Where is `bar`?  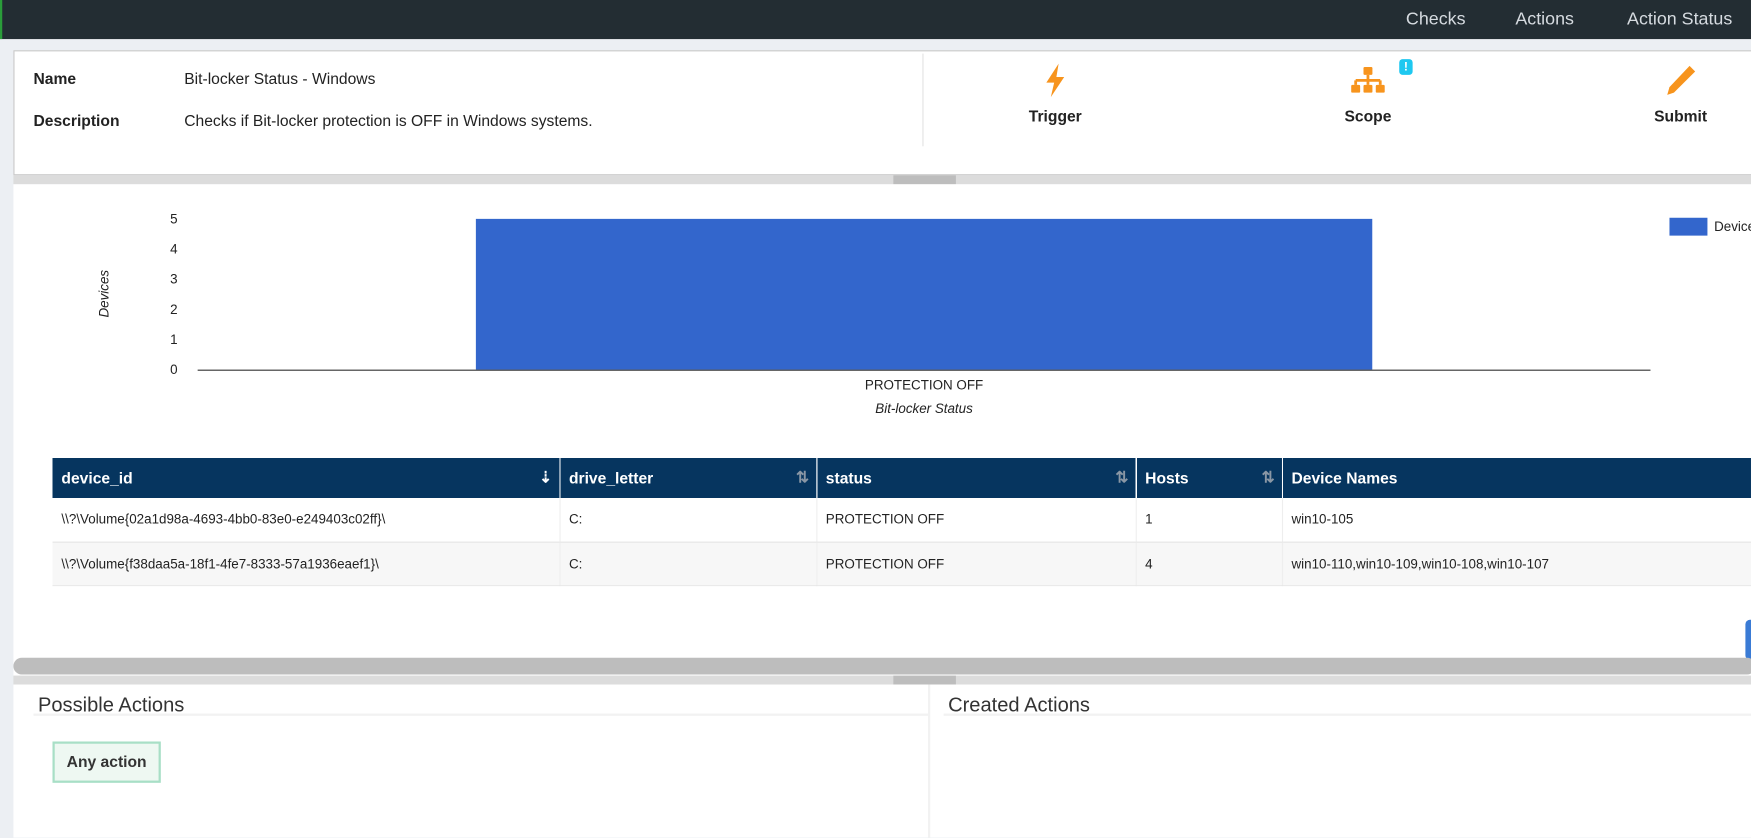
bar is located at coordinates (924, 294).